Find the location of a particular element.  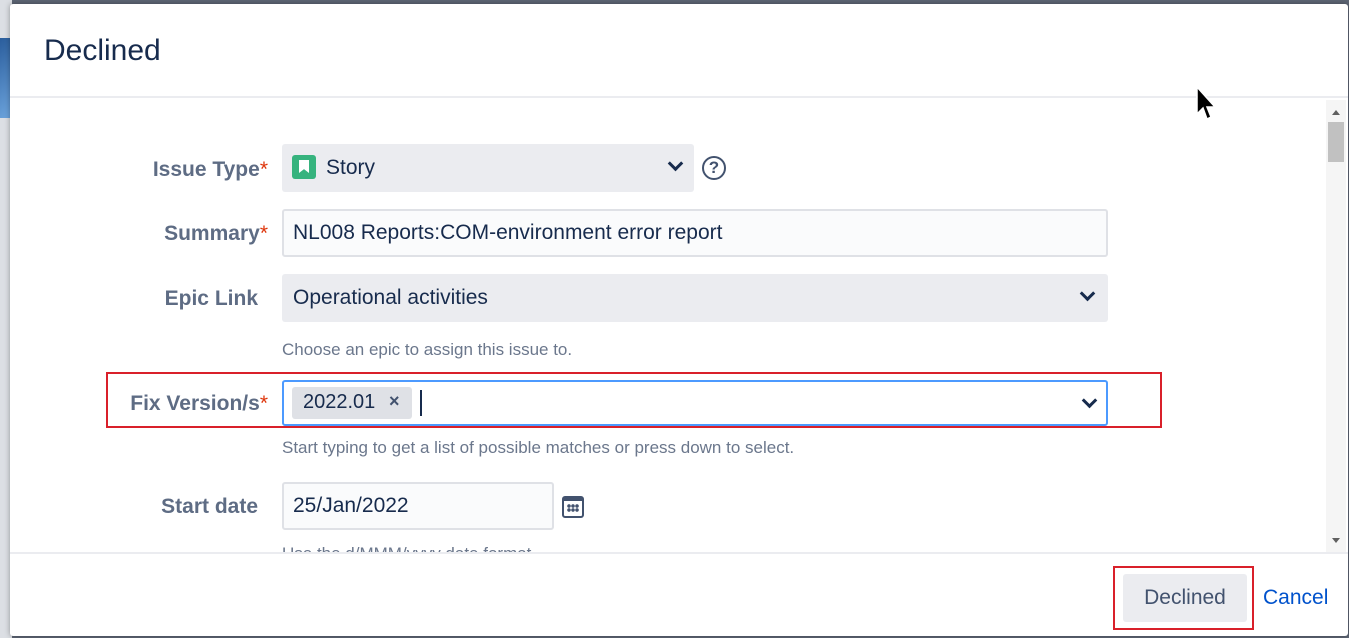

epic-link-value: Operational activities is located at coordinates (390, 297).